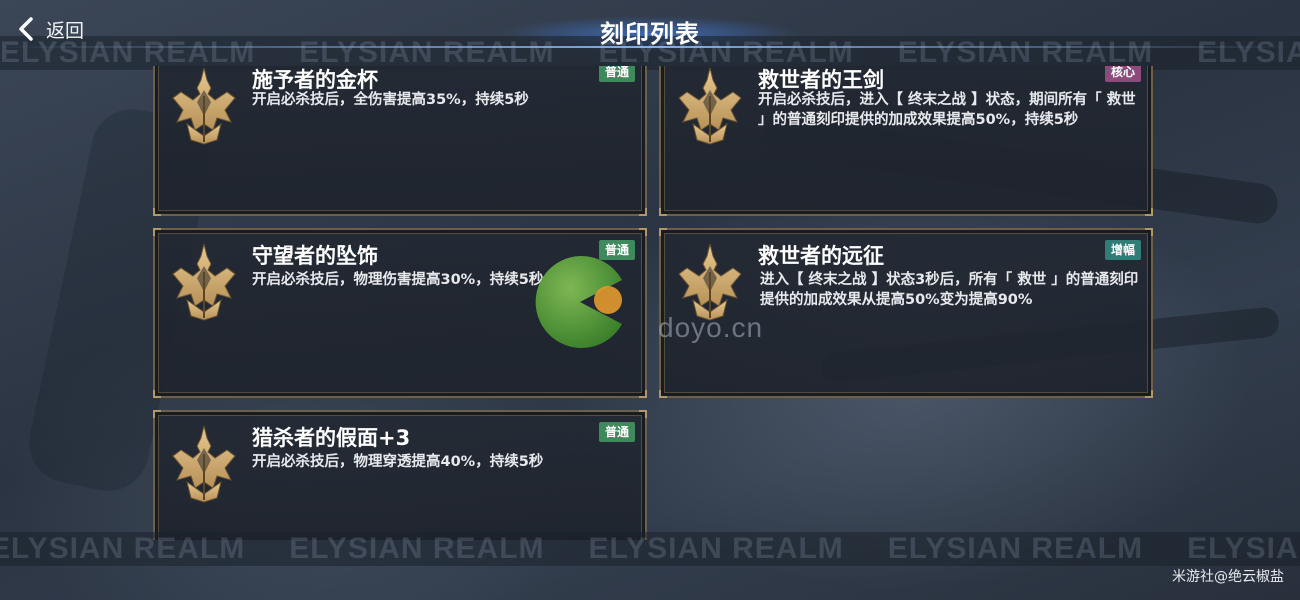 Image resolution: width=1300 pixels, height=600 pixels. I want to click on engraving-name: 守望者的坠饰, so click(315, 256).